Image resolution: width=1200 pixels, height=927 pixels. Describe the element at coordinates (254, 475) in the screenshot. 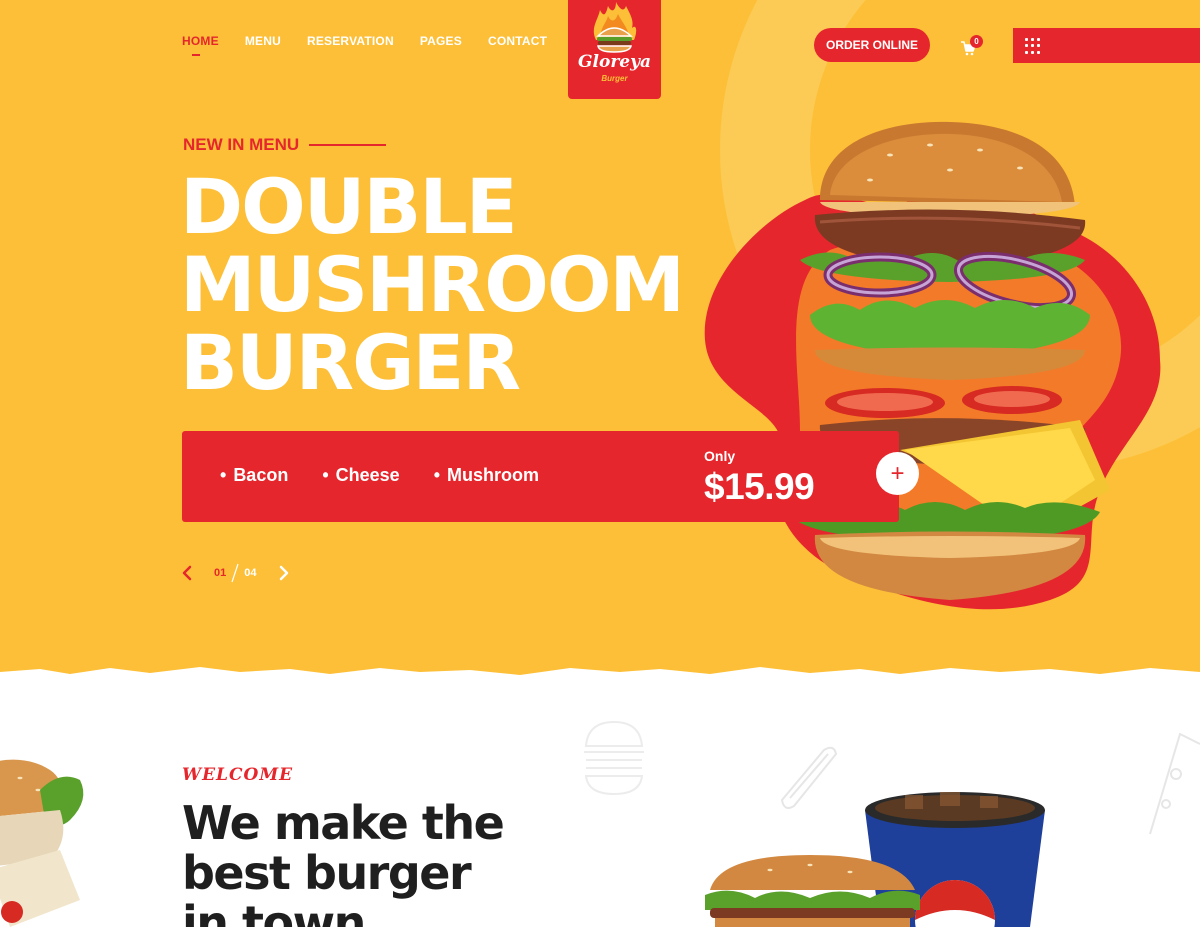

I see `ingredient-item: Bacon` at that location.